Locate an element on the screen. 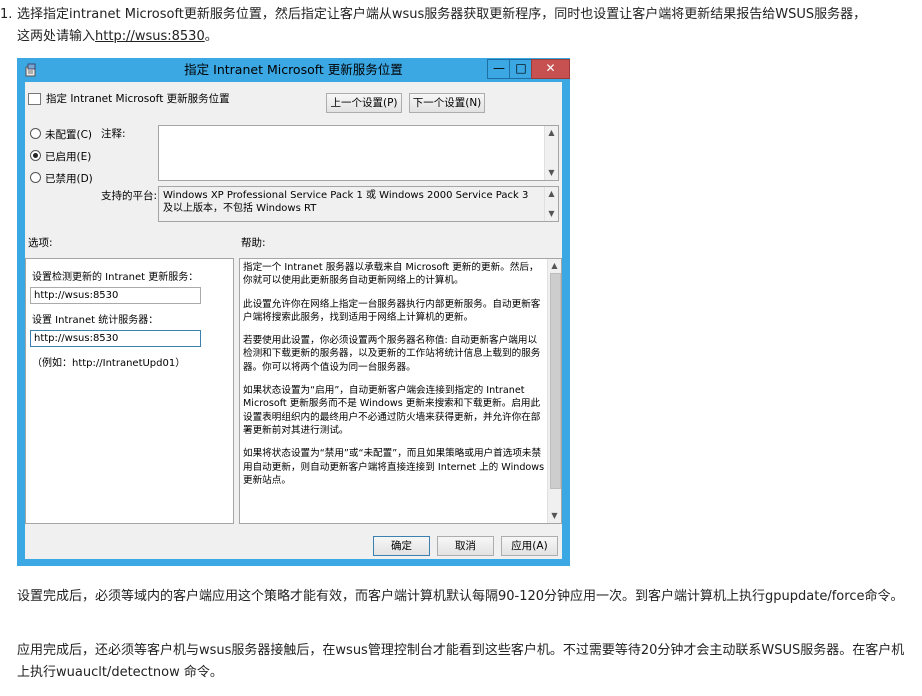 Image resolution: width=922 pixels, height=696 pixels. scroll-thumb is located at coordinates (555, 381).